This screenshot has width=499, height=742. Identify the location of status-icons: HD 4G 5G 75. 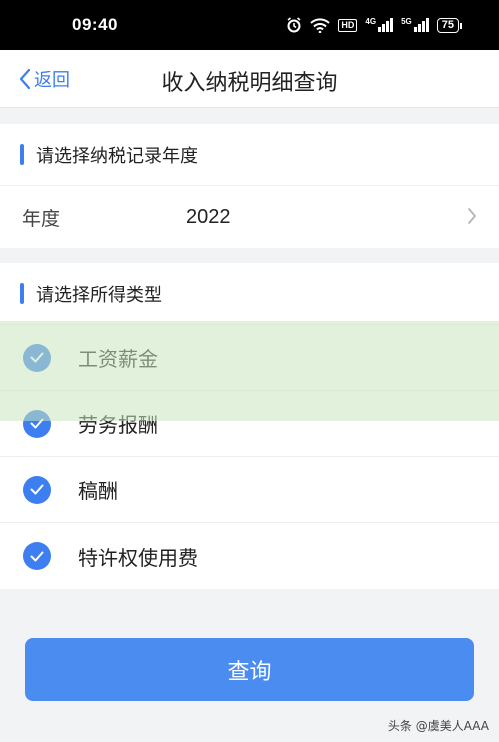
(374, 25).